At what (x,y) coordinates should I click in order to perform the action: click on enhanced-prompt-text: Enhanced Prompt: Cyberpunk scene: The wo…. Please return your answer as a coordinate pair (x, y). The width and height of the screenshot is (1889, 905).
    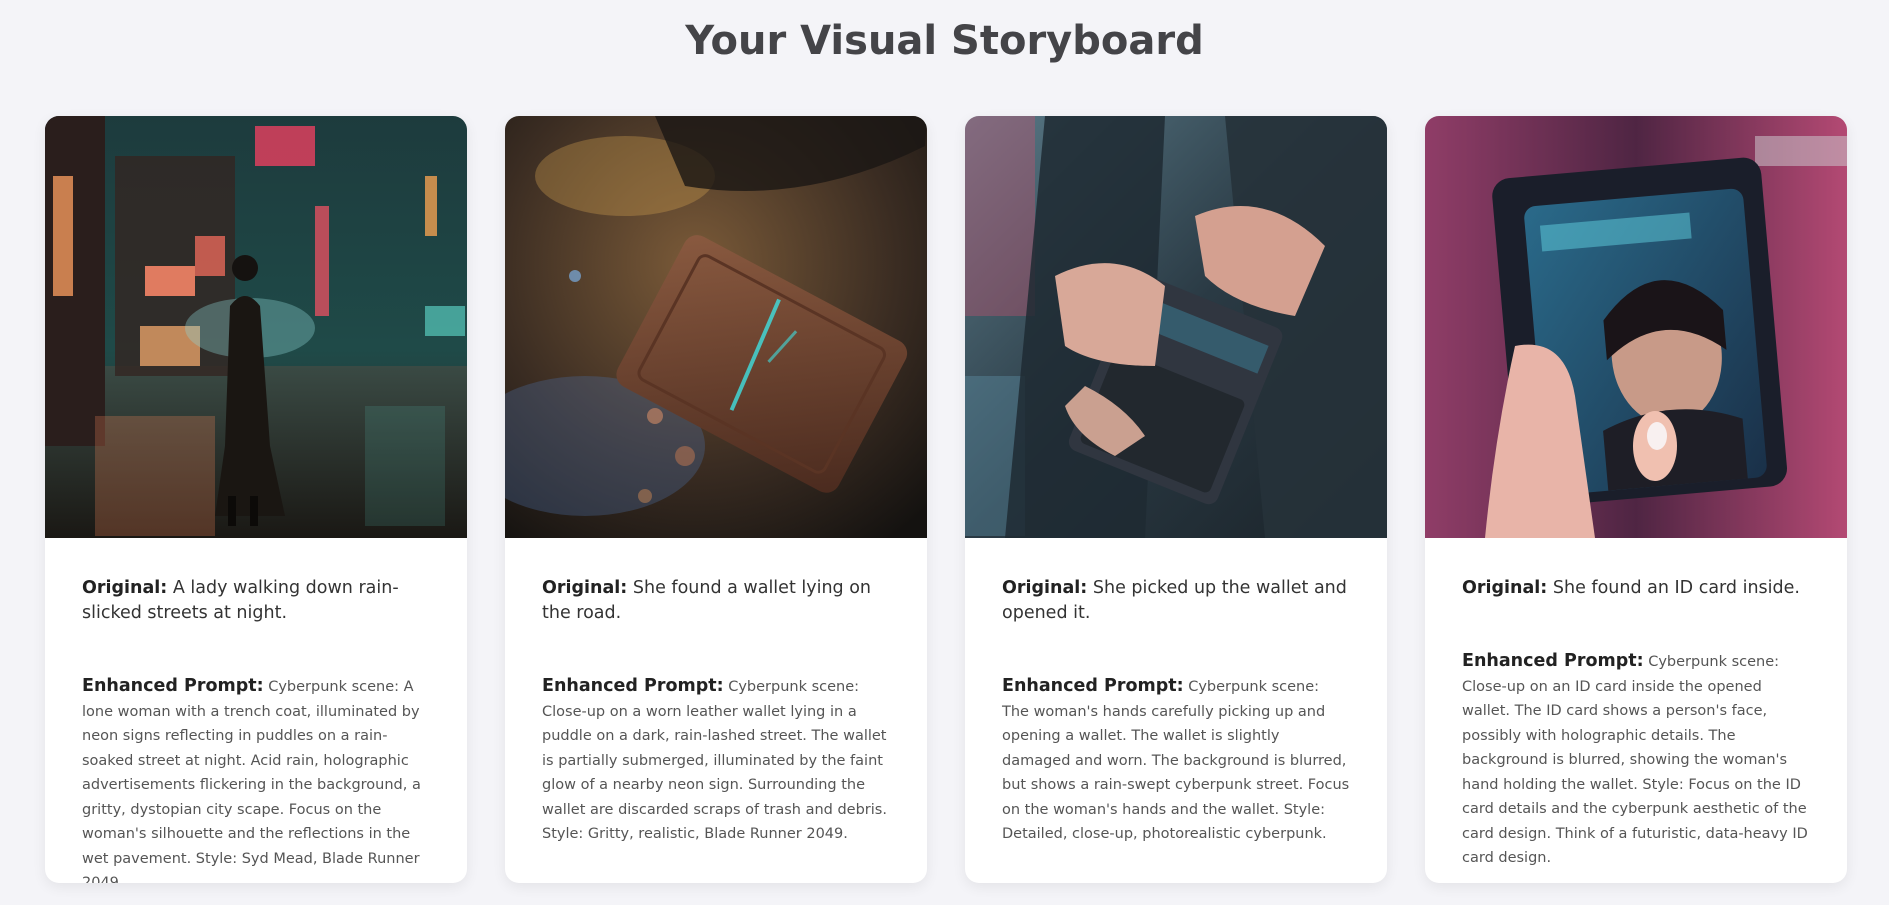
    Looking at the image, I should click on (1176, 760).